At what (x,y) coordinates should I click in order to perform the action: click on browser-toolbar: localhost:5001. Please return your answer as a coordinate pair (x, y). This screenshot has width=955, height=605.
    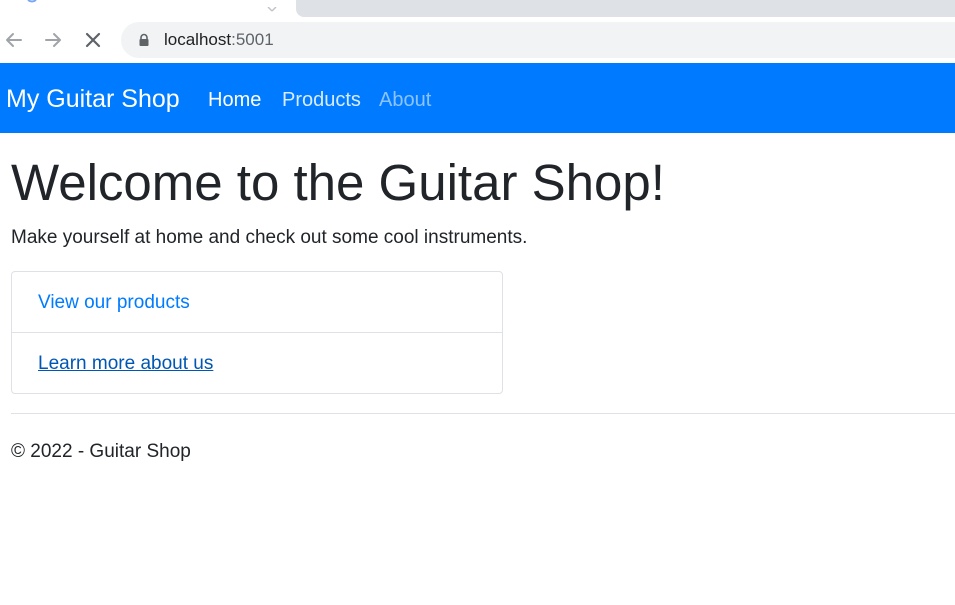
    Looking at the image, I should click on (477, 40).